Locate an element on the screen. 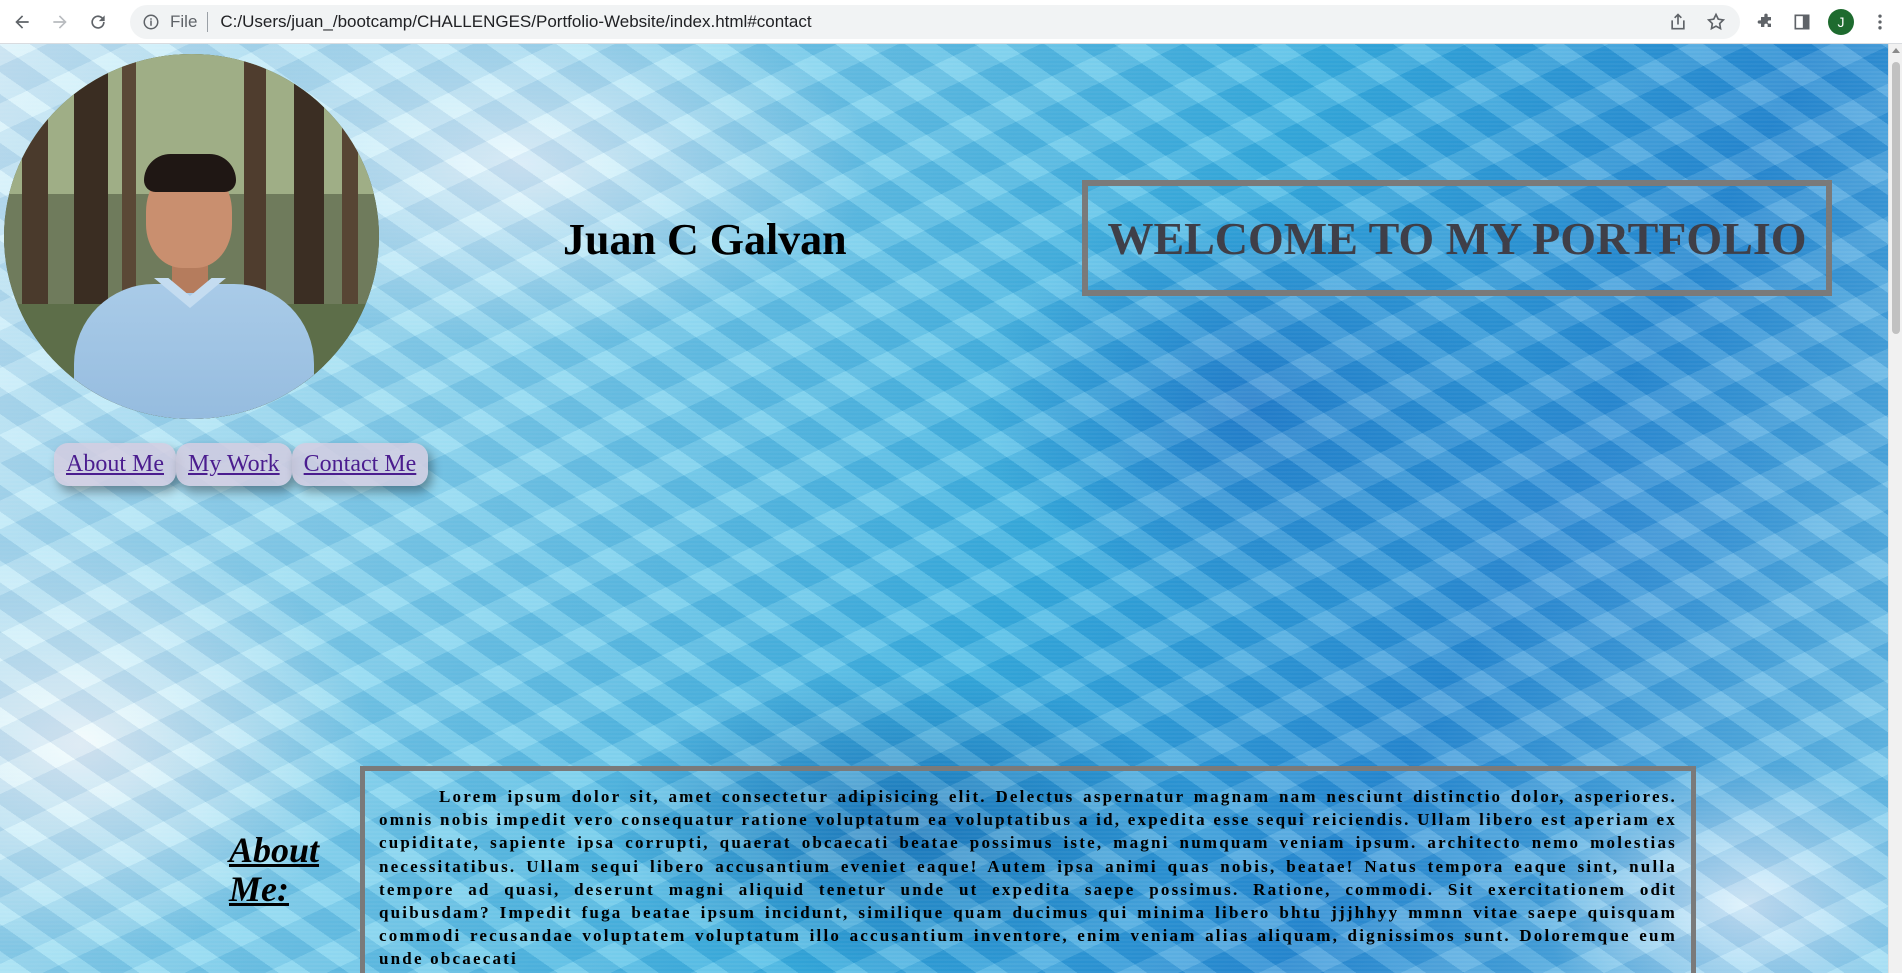 Image resolution: width=1902 pixels, height=973 pixels. reload-button is located at coordinates (98, 22).